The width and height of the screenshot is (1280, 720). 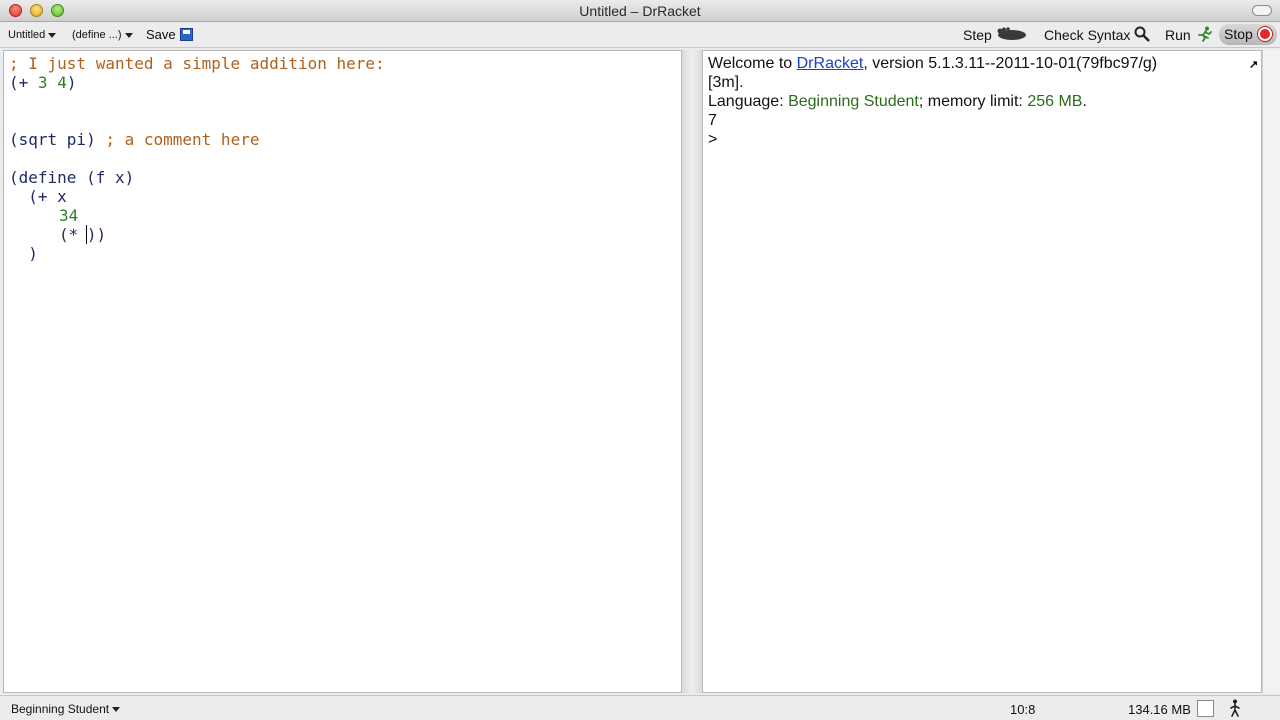 What do you see at coordinates (1087, 35) in the screenshot?
I see `check-syntax-label: Check Syntax` at bounding box center [1087, 35].